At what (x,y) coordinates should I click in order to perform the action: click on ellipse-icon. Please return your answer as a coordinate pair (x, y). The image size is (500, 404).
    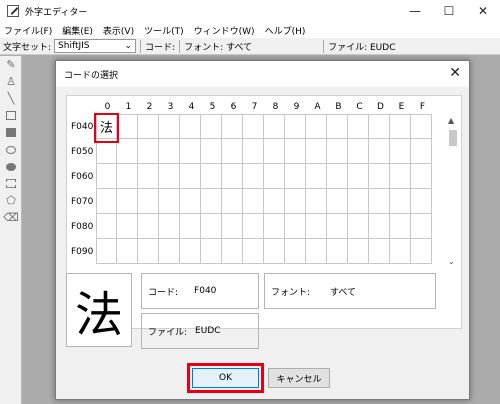
    Looking at the image, I should click on (11, 149).